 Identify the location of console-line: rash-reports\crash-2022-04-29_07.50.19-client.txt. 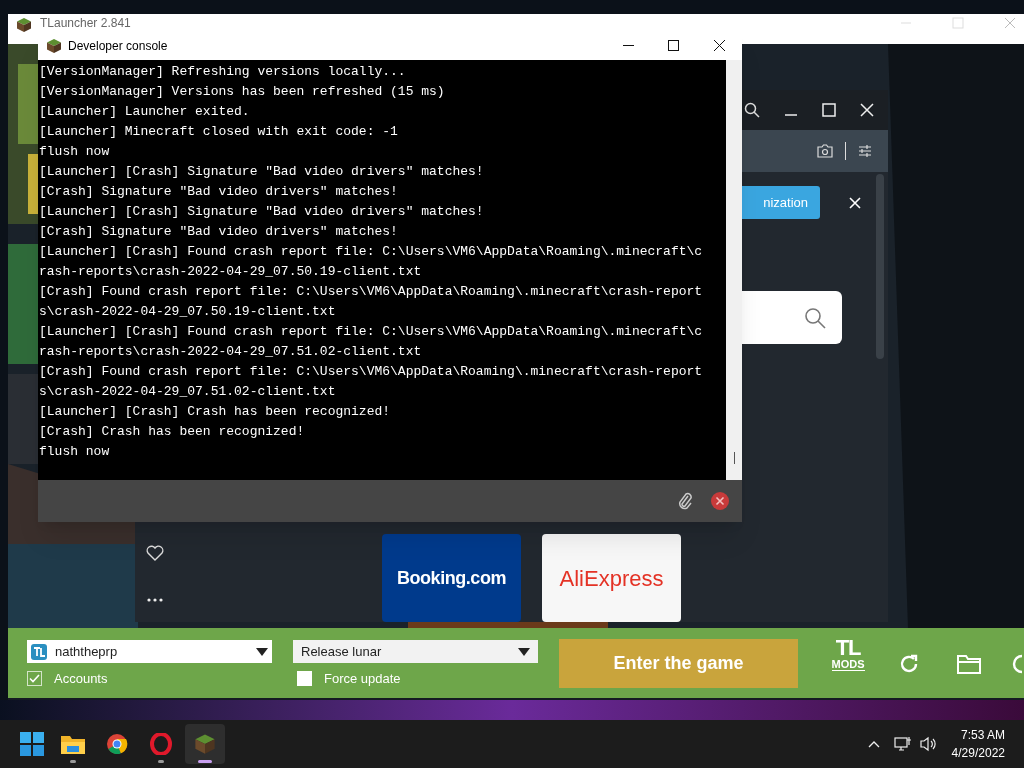
(230, 272).